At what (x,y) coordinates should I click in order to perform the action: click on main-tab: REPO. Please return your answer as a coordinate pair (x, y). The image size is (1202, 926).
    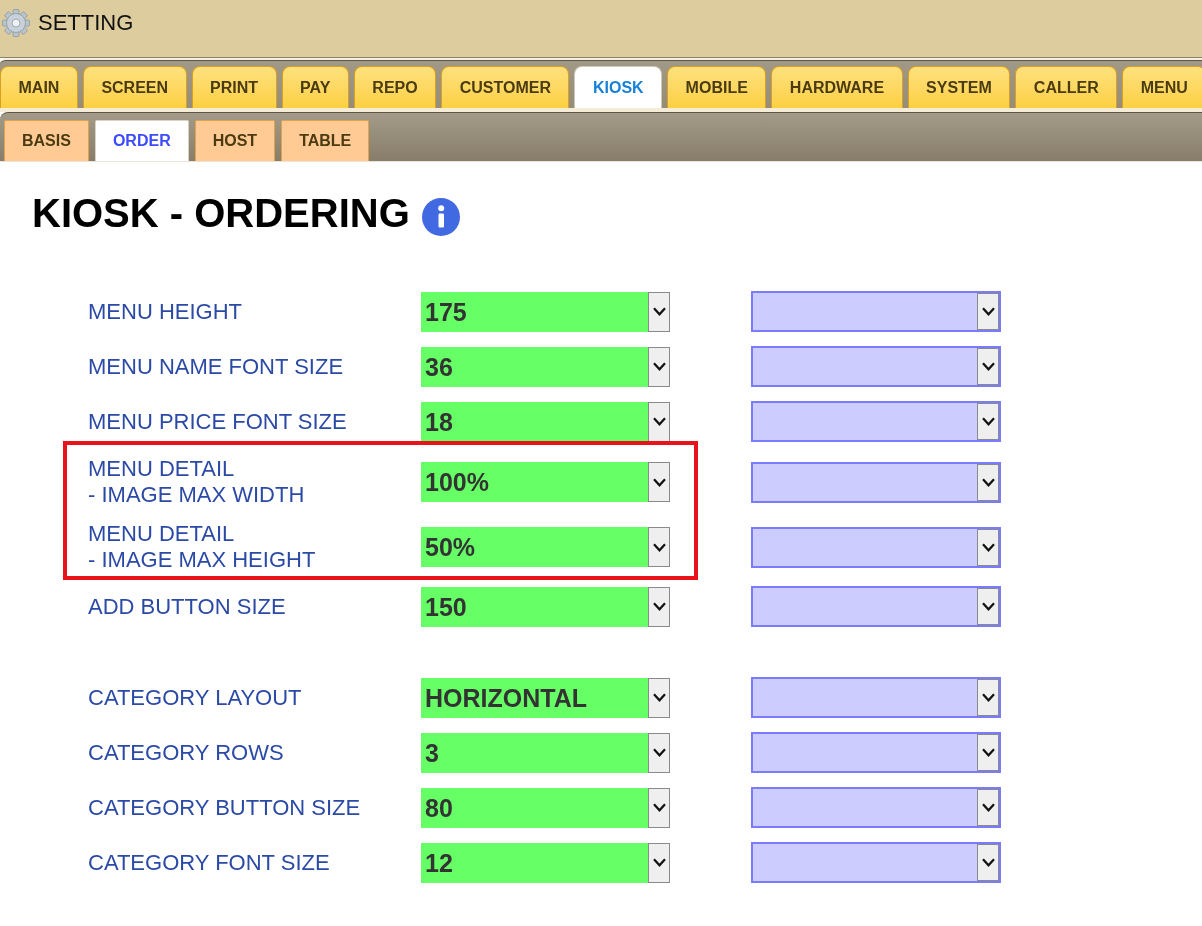
    Looking at the image, I should click on (395, 87).